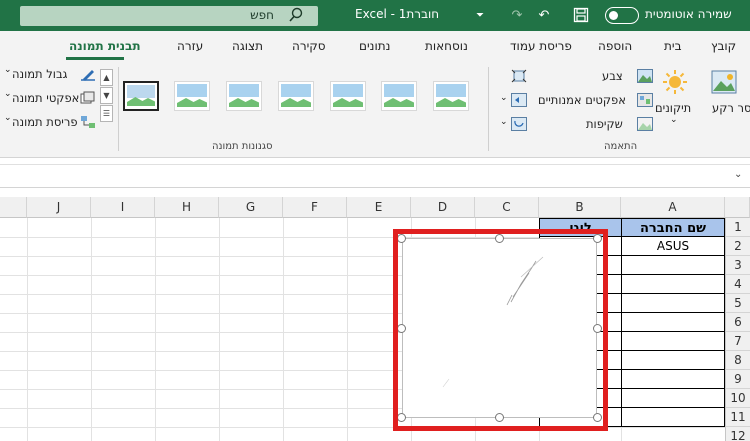 This screenshot has width=750, height=441. I want to click on cell-a8, so click(673, 360).